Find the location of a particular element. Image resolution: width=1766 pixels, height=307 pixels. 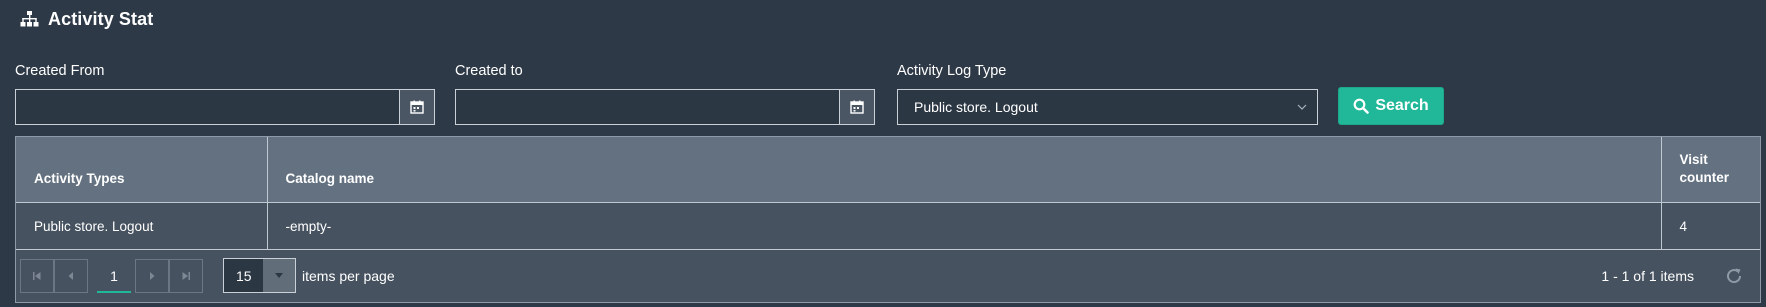

created-to-calendar-button is located at coordinates (856, 107).